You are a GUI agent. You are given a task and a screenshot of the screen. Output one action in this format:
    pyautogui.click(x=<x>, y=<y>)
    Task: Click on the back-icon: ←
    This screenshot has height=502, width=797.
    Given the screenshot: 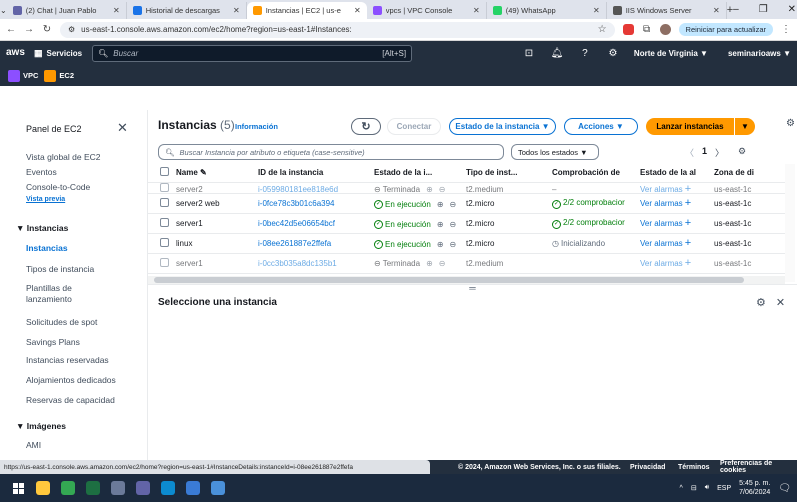 What is the action you would take?
    pyautogui.click(x=11, y=29)
    